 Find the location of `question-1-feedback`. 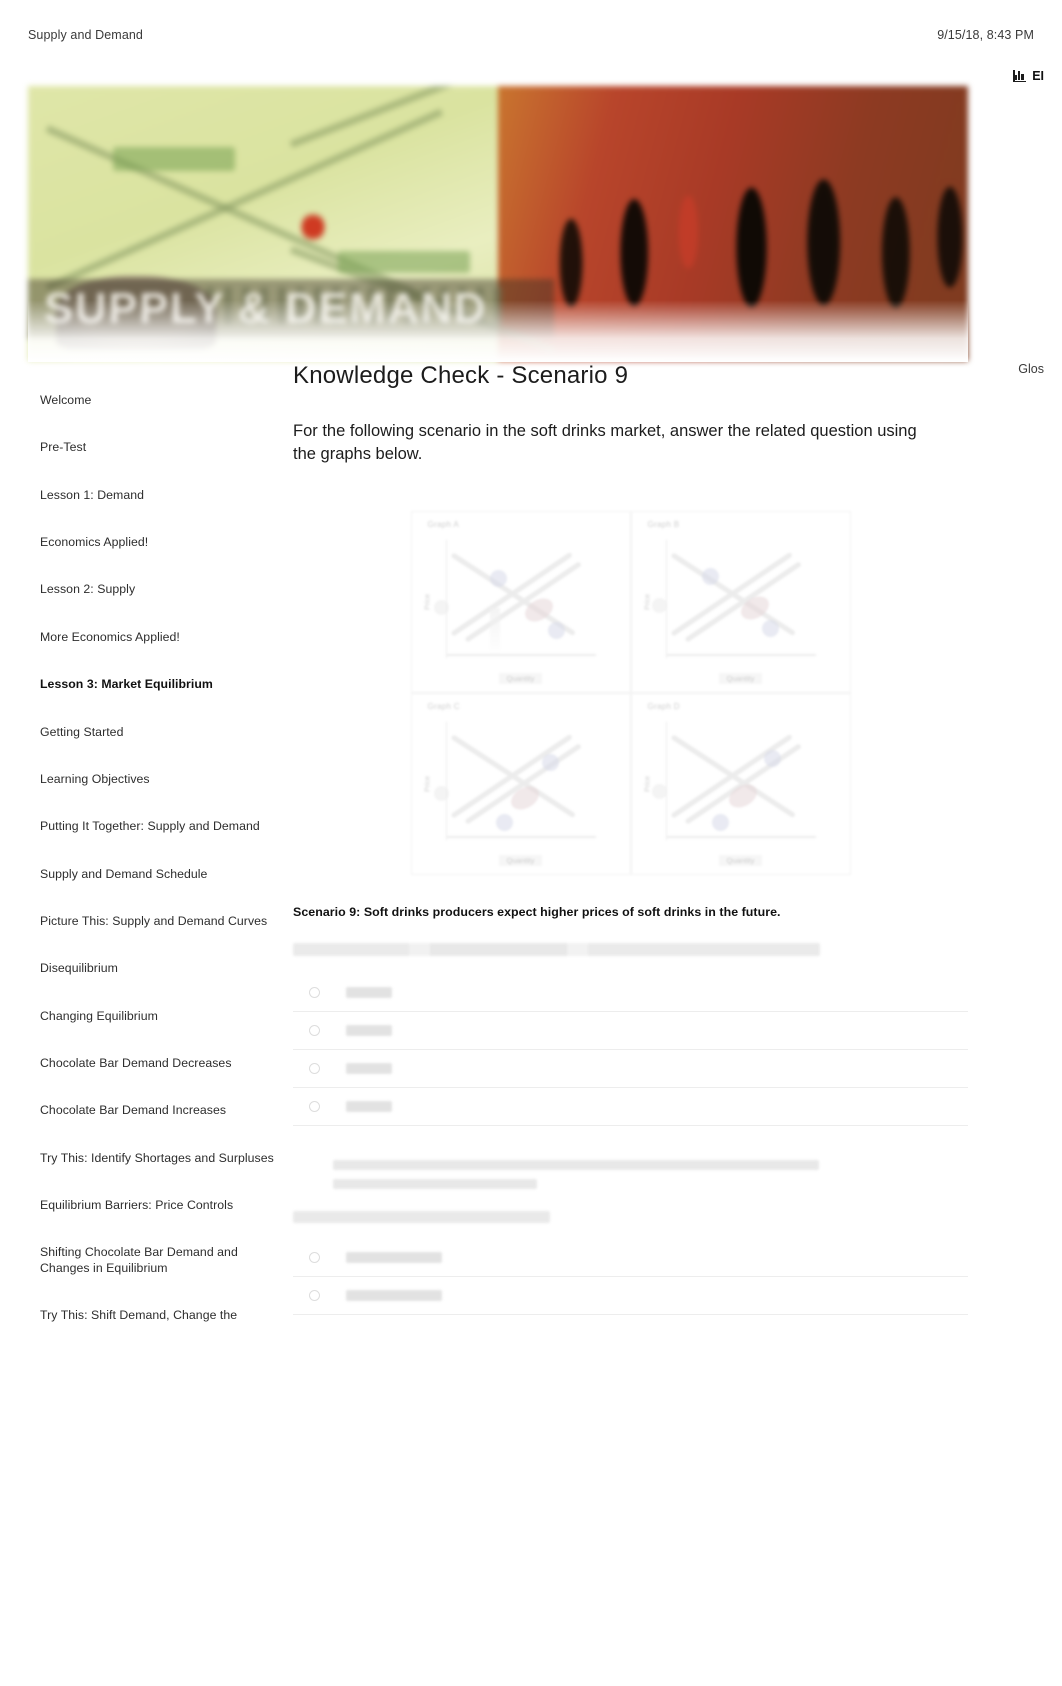

question-1-feedback is located at coordinates (576, 1174).